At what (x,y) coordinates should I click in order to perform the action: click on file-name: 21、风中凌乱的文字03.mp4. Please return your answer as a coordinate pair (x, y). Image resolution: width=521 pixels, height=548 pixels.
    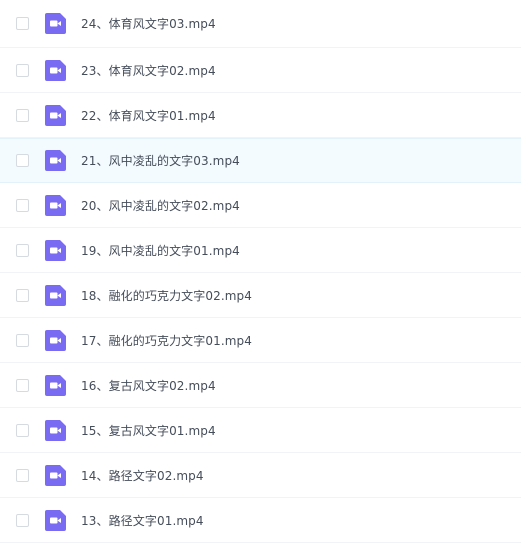
    Looking at the image, I should click on (160, 160).